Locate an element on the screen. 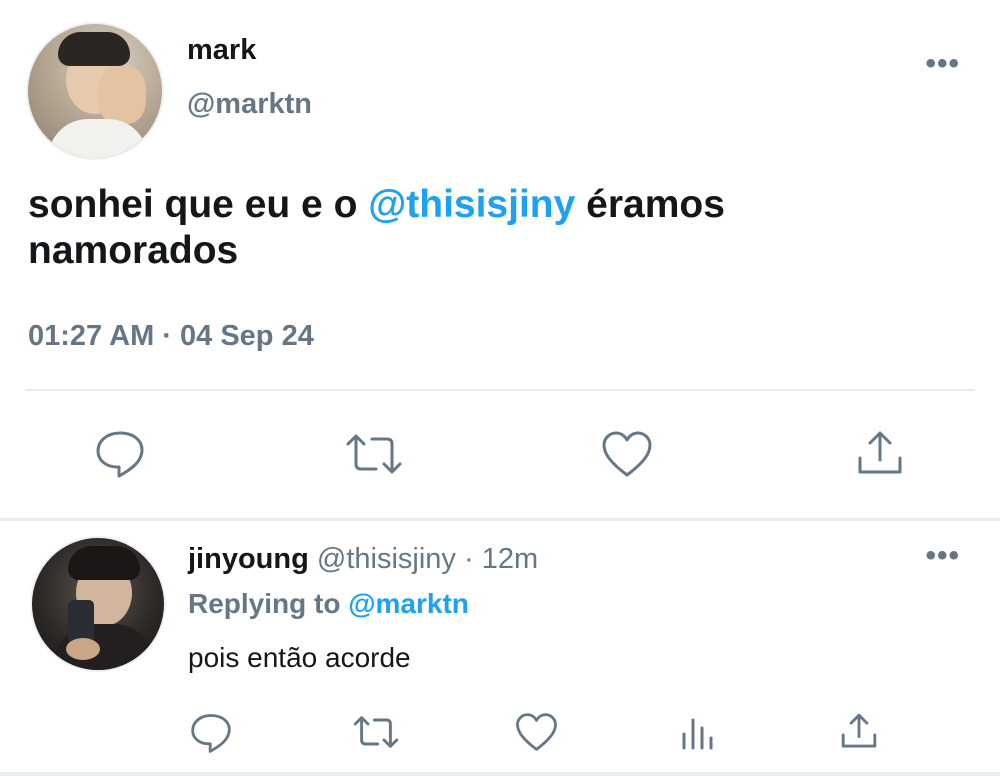 This screenshot has height=776, width=1000. divider is located at coordinates (500, 390).